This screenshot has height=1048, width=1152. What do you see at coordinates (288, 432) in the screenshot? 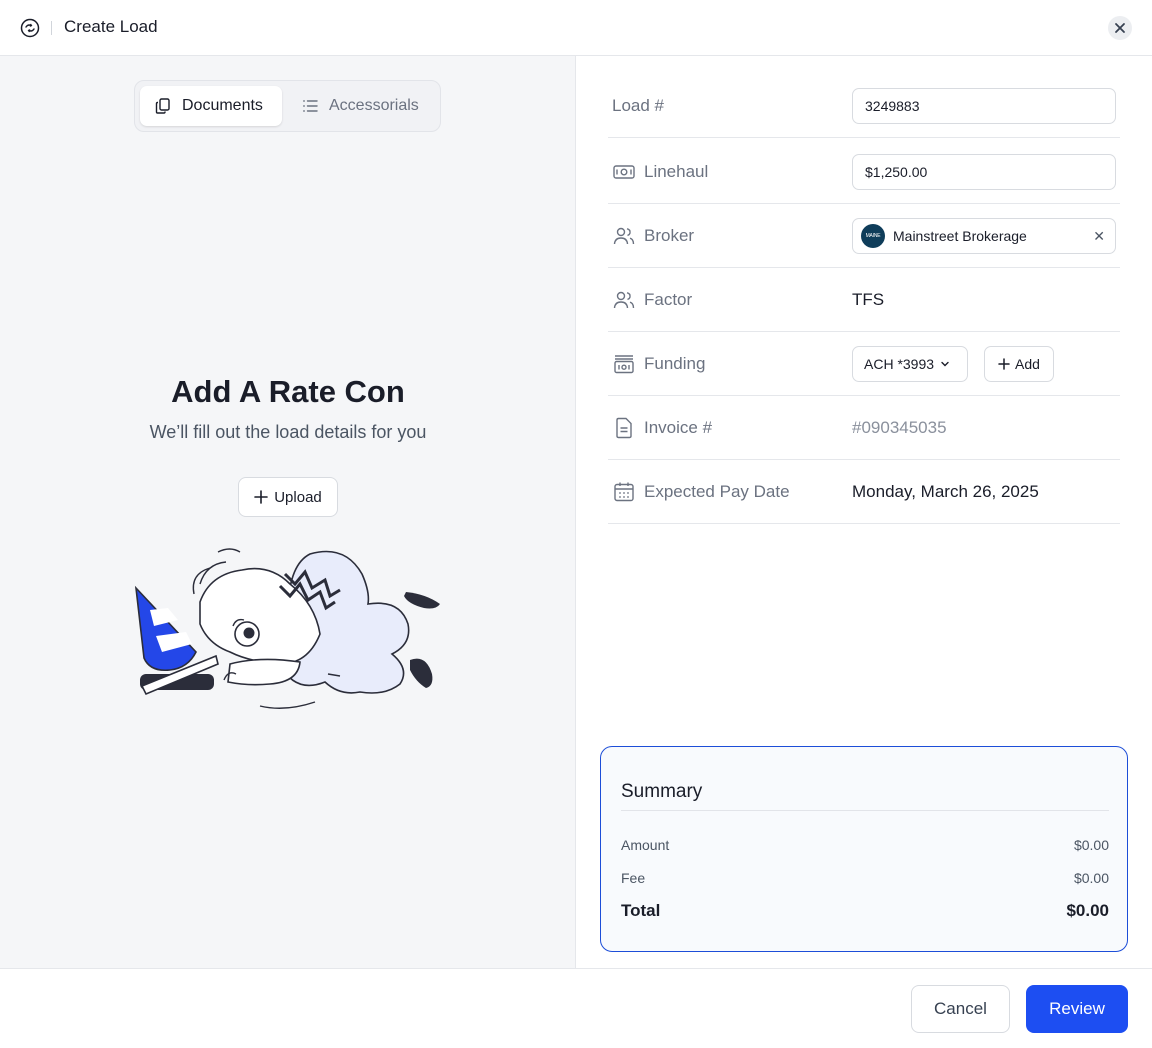
I see `empty-state-subtitle: We’ll fill out the load details for you` at bounding box center [288, 432].